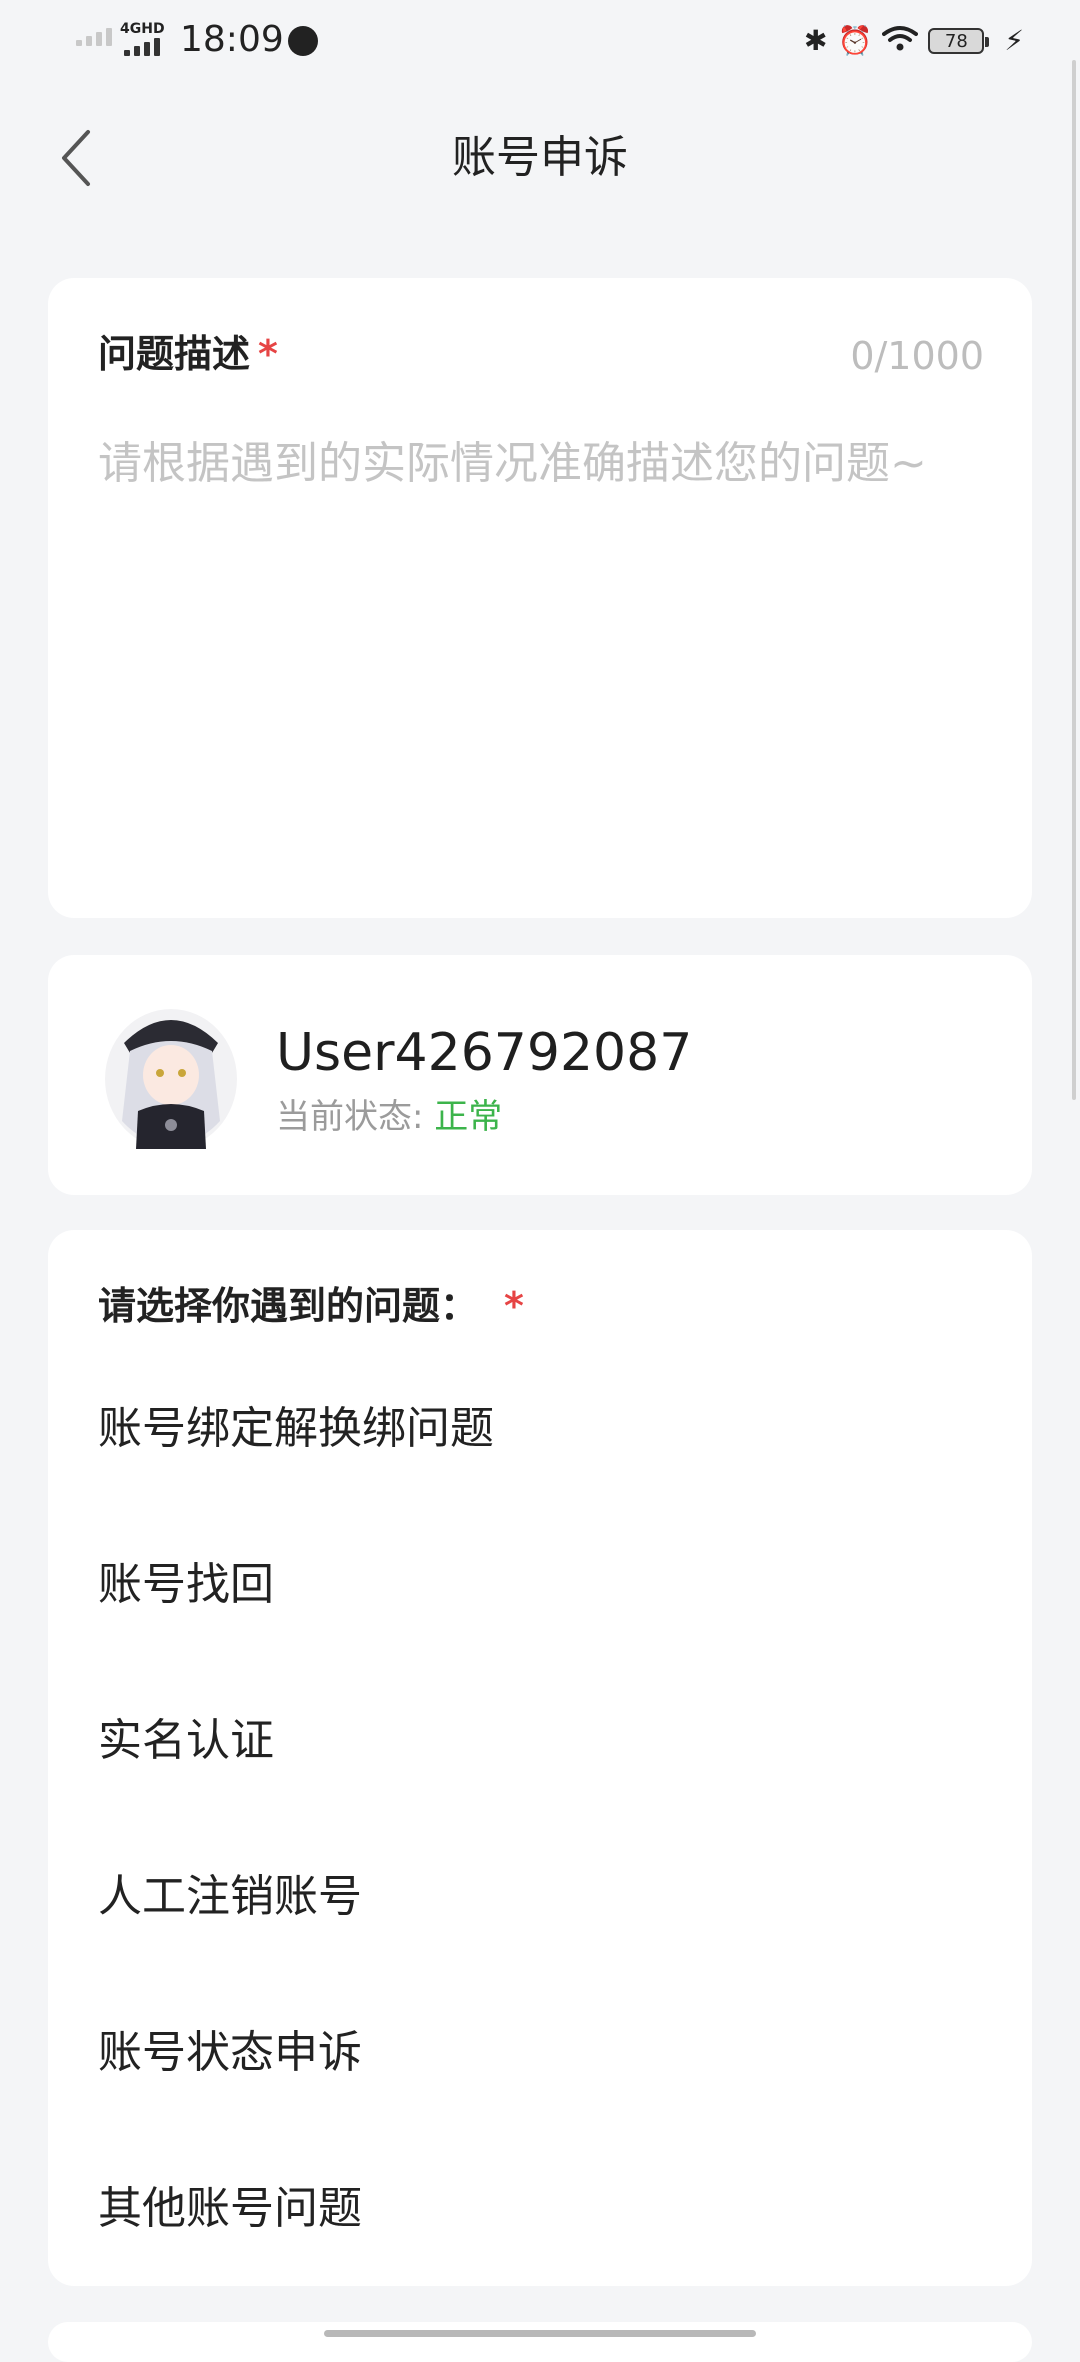 This screenshot has width=1080, height=2362. I want to click on user-status: 当前状态: 正常, so click(389, 1117).